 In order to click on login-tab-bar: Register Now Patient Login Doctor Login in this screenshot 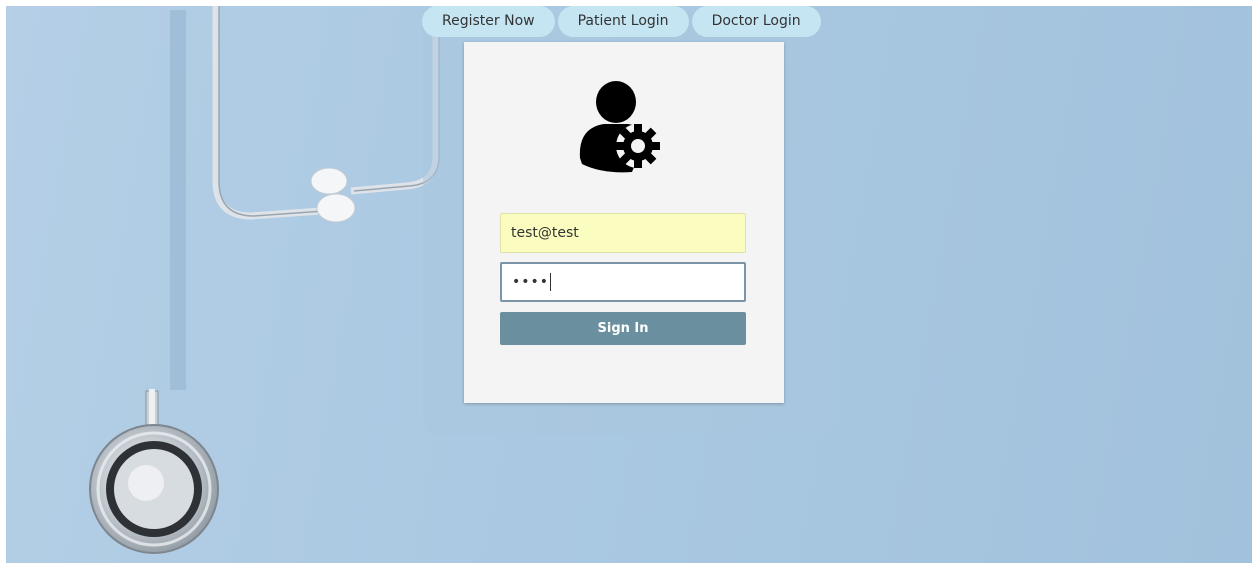, I will do `click(623, 22)`.